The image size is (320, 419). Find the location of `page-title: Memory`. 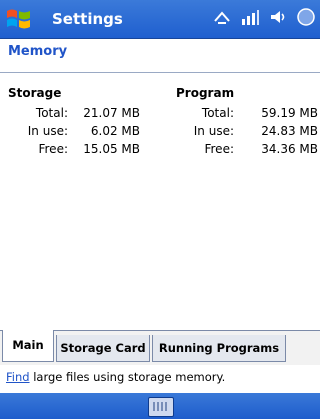

page-title: Memory is located at coordinates (38, 51).